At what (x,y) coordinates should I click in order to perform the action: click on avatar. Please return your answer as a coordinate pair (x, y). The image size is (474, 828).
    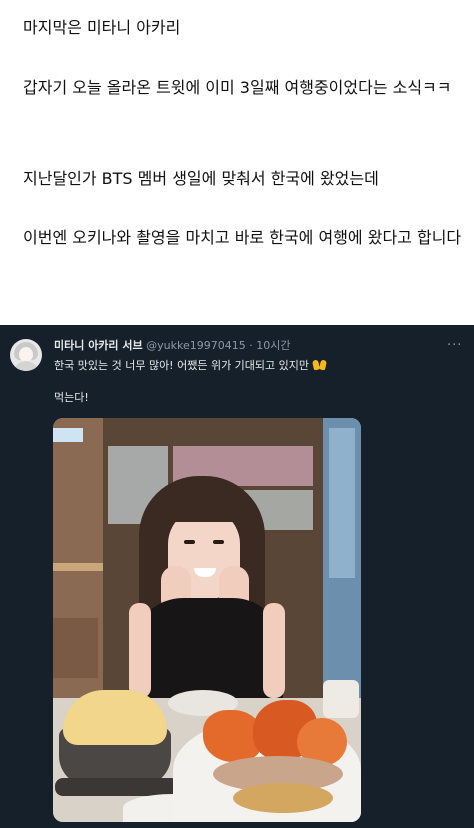
    Looking at the image, I should click on (26, 355).